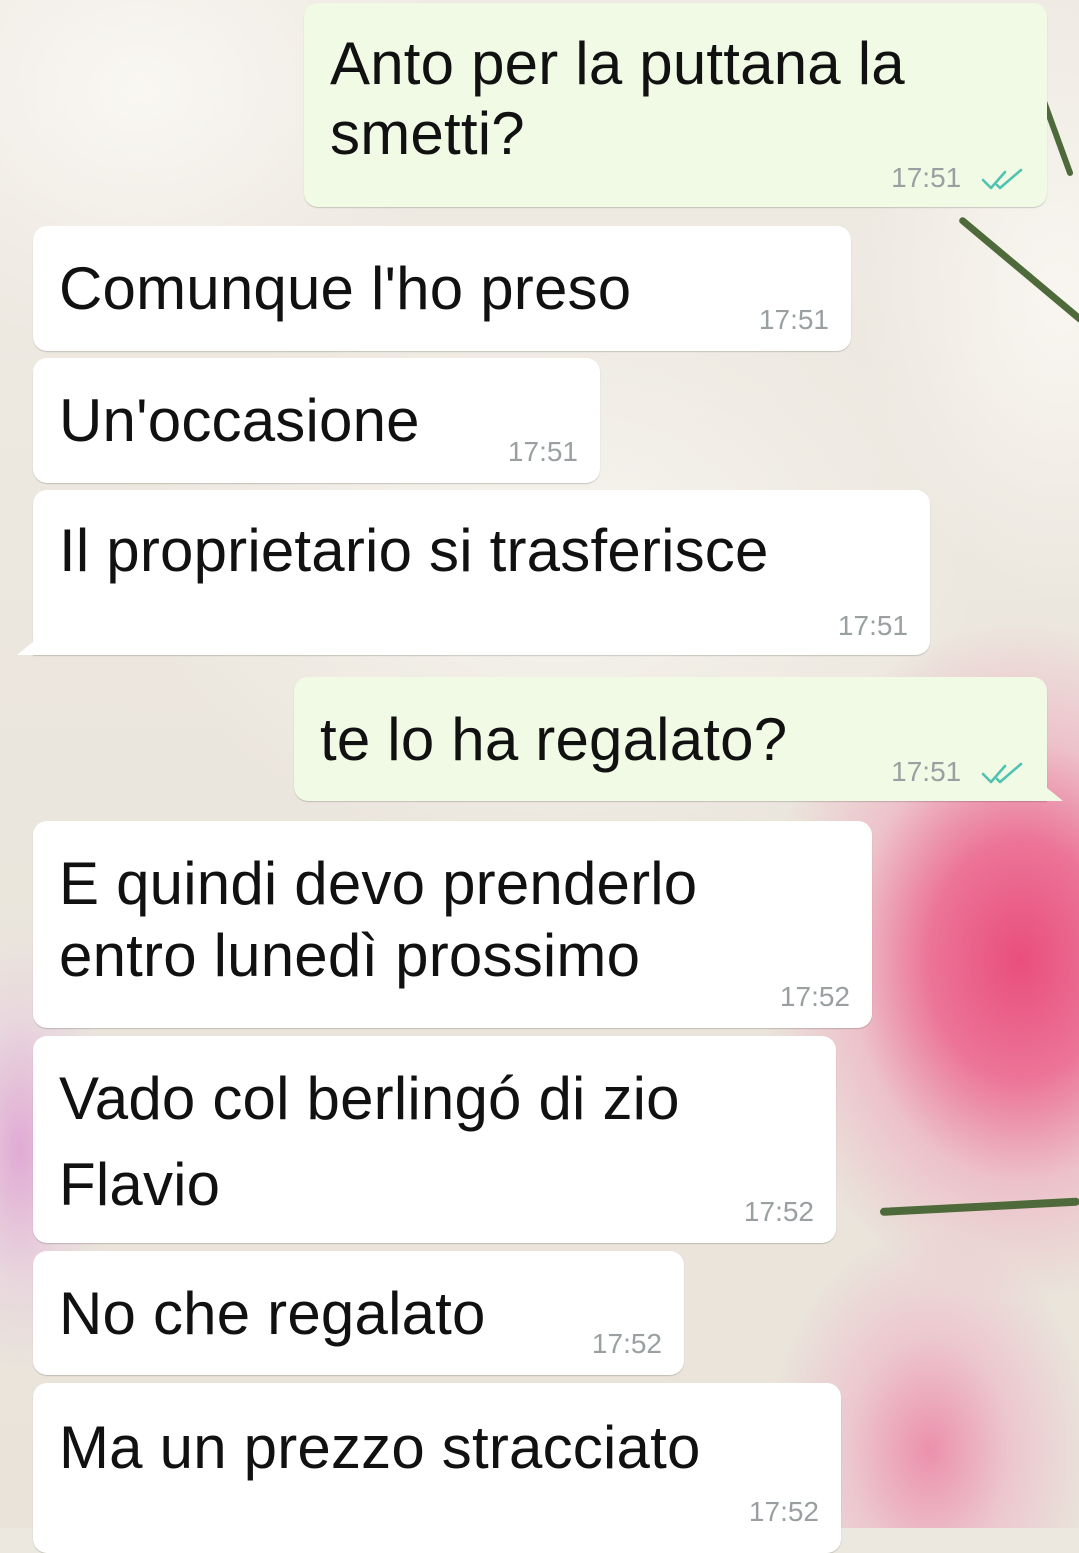  I want to click on message-incoming: No che regalato 17:52, so click(358, 1313).